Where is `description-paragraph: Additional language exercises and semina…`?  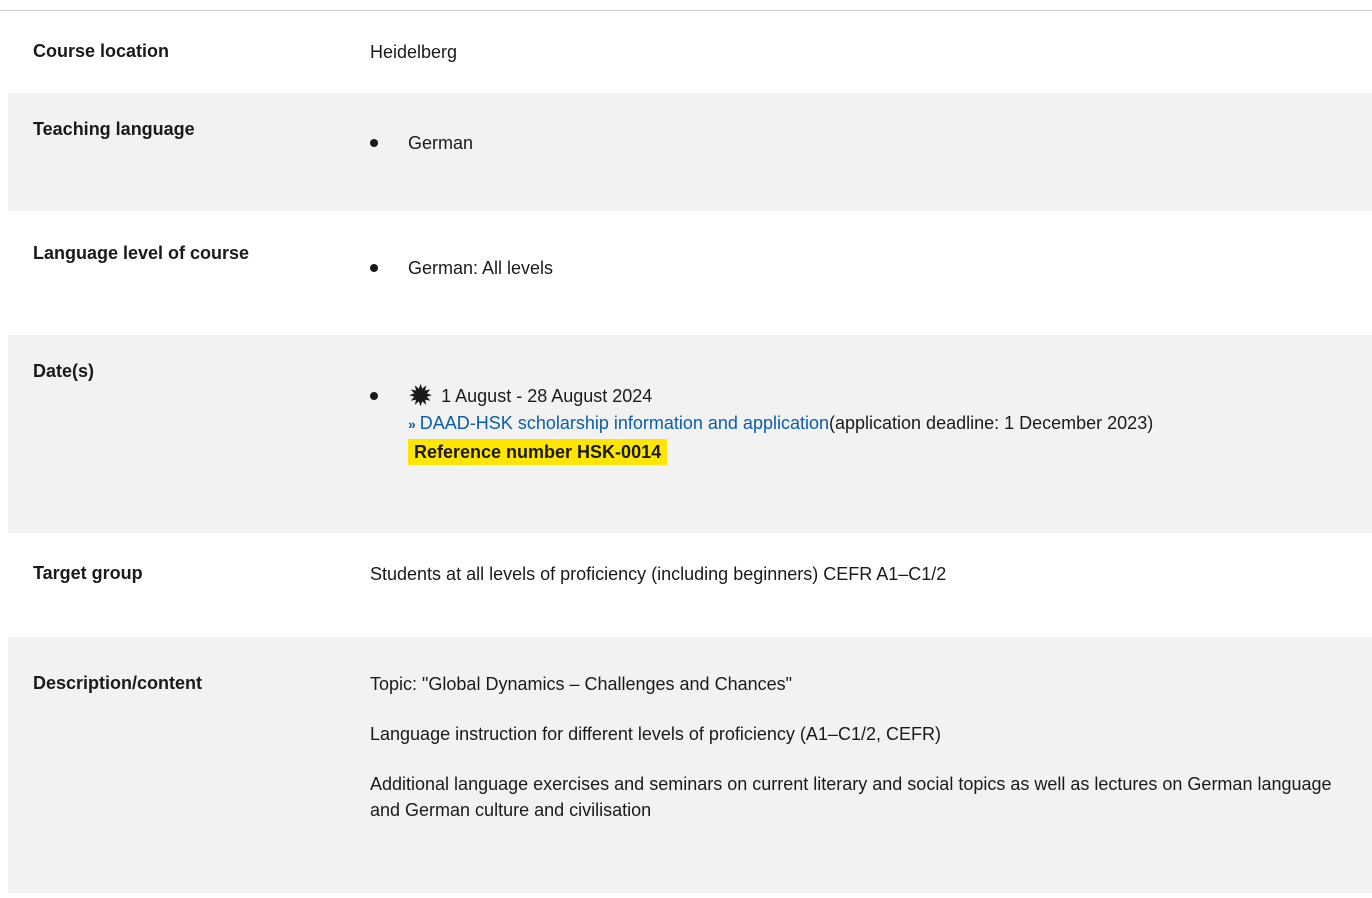
description-paragraph: Additional language exercises and semina… is located at coordinates (851, 797).